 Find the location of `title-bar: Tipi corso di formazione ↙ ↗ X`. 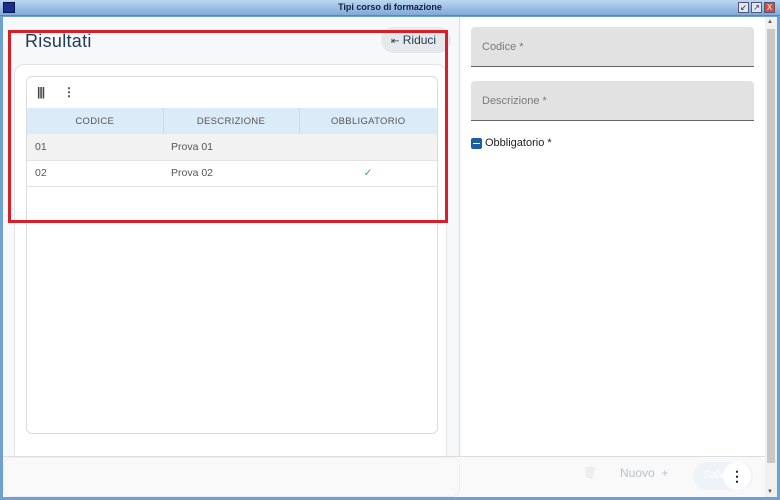

title-bar: Tipi corso di formazione ↙ ↗ X is located at coordinates (390, 8).